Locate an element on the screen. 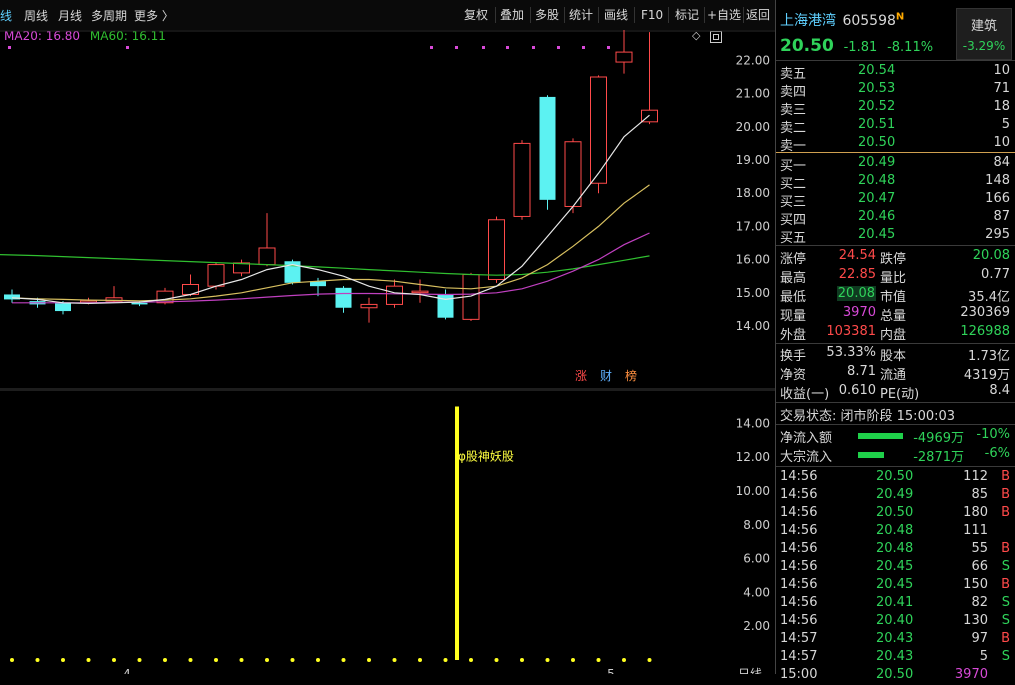 The width and height of the screenshot is (1015, 685). button-back: 返回 is located at coordinates (758, 15).